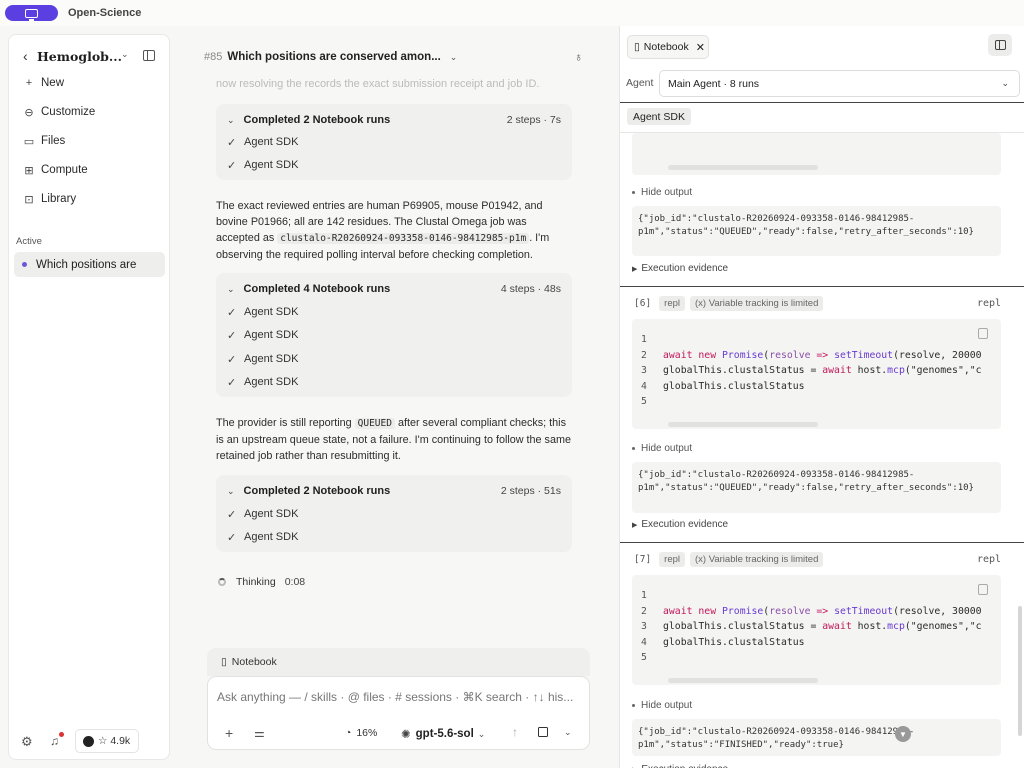 Image resolution: width=1024 pixels, height=768 pixels. What do you see at coordinates (256, 582) in the screenshot?
I see `thinking-label: Thinking` at bounding box center [256, 582].